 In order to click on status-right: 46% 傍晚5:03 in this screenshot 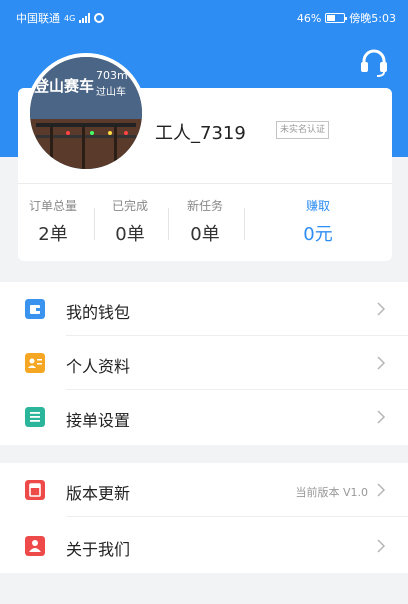, I will do `click(346, 18)`.